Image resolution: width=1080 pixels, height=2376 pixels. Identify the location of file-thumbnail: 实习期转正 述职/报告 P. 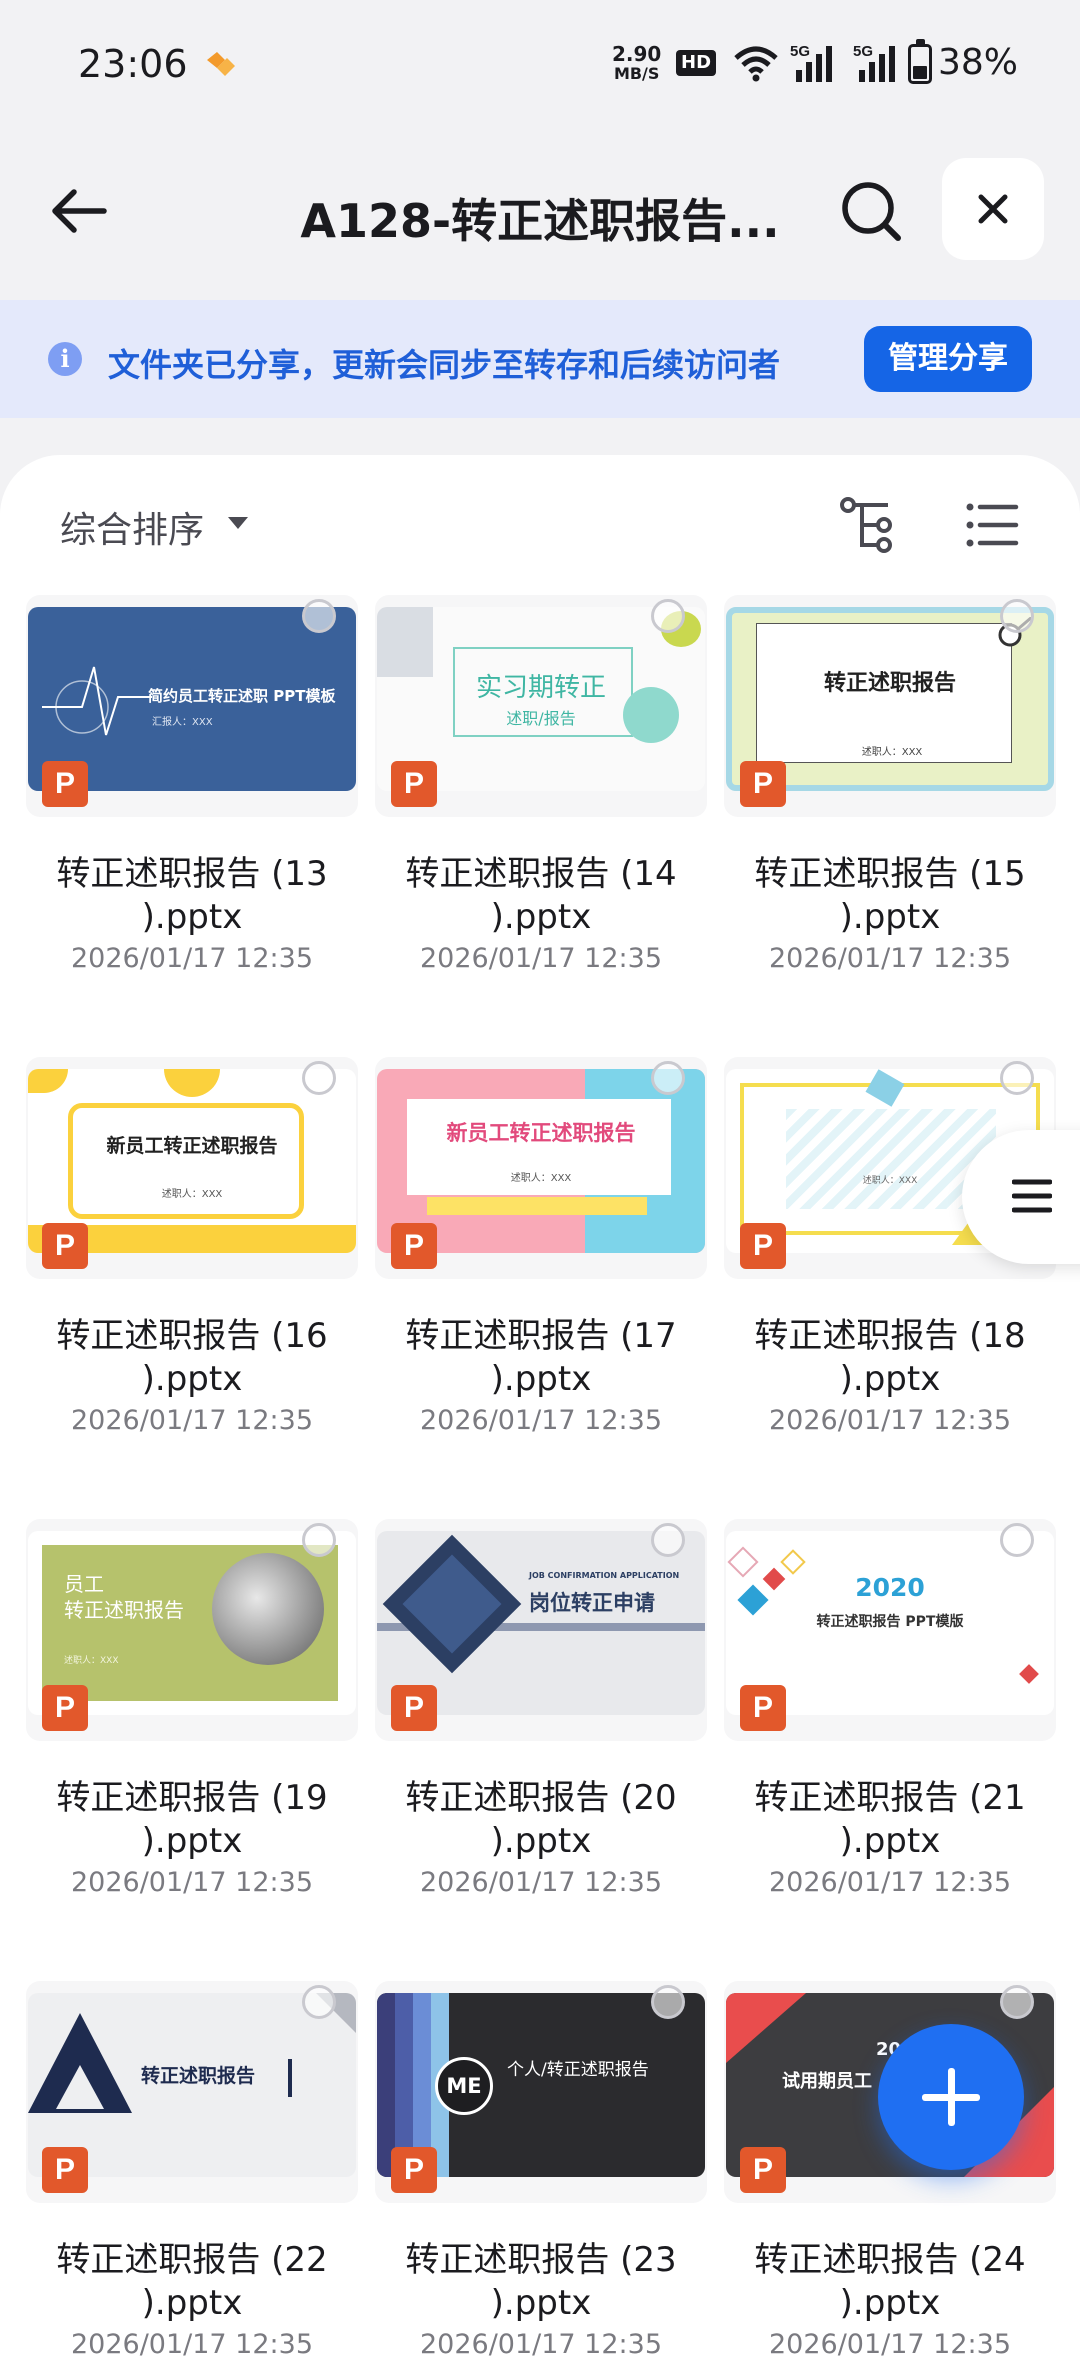
(541, 706).